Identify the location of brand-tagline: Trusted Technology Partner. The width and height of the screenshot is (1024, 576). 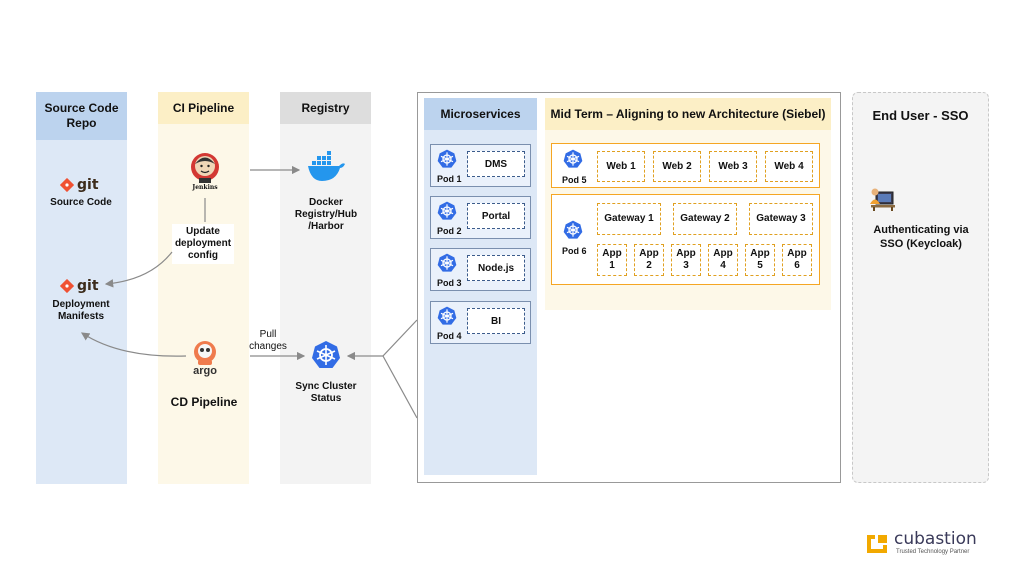
(933, 552).